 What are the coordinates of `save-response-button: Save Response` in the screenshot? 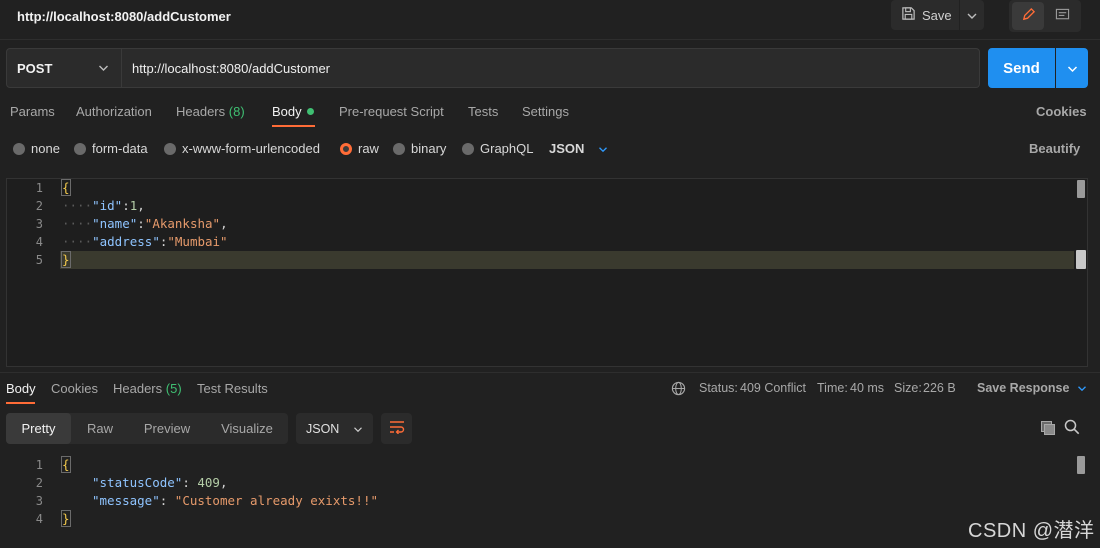 It's located at (1032, 388).